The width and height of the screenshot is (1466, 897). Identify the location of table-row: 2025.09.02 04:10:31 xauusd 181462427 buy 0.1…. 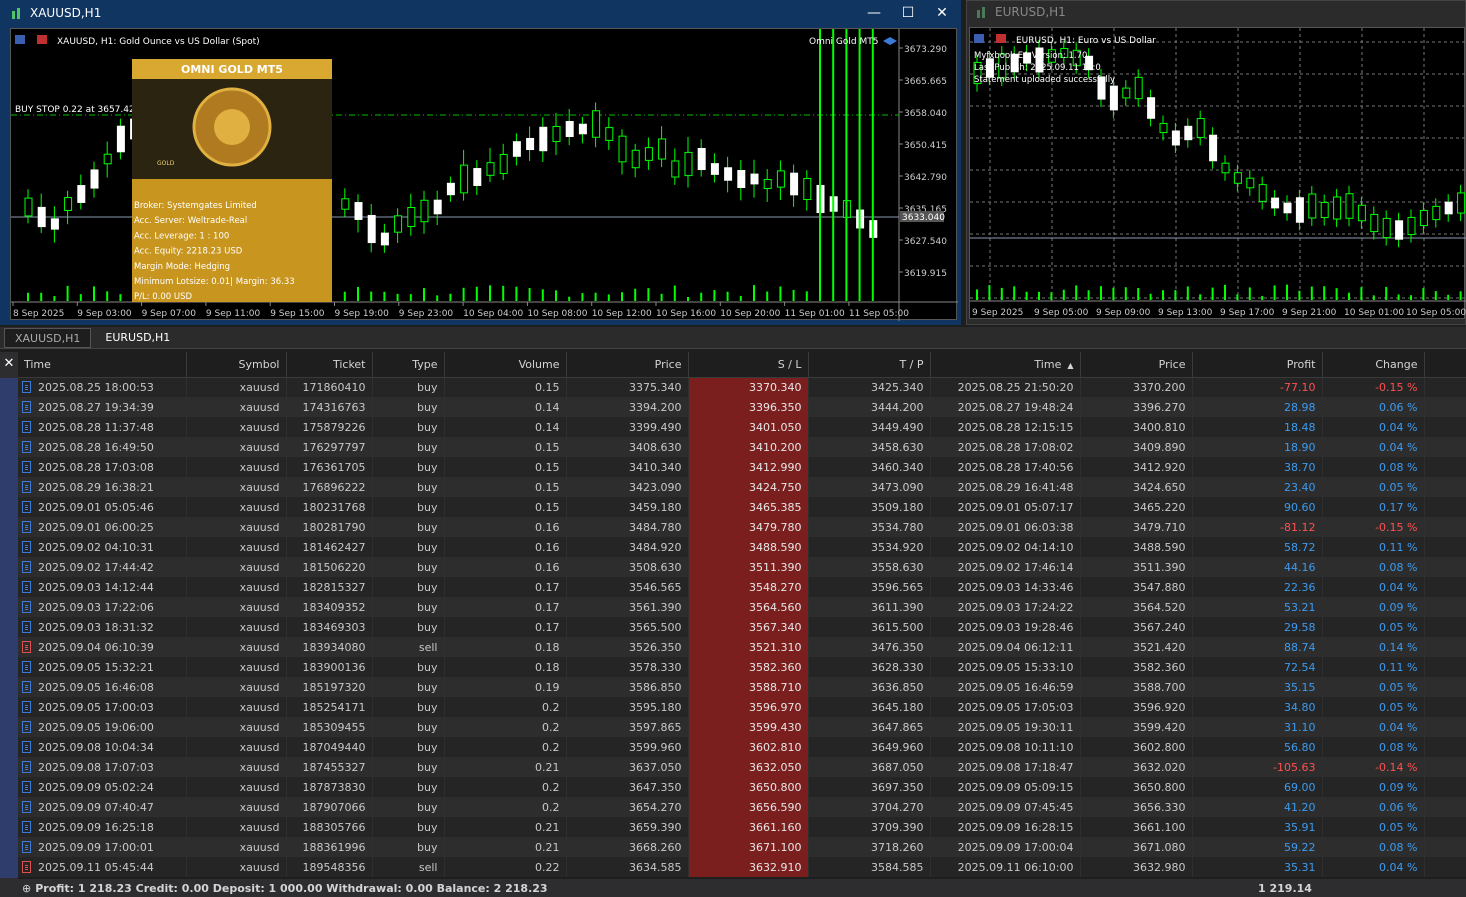
(742, 547).